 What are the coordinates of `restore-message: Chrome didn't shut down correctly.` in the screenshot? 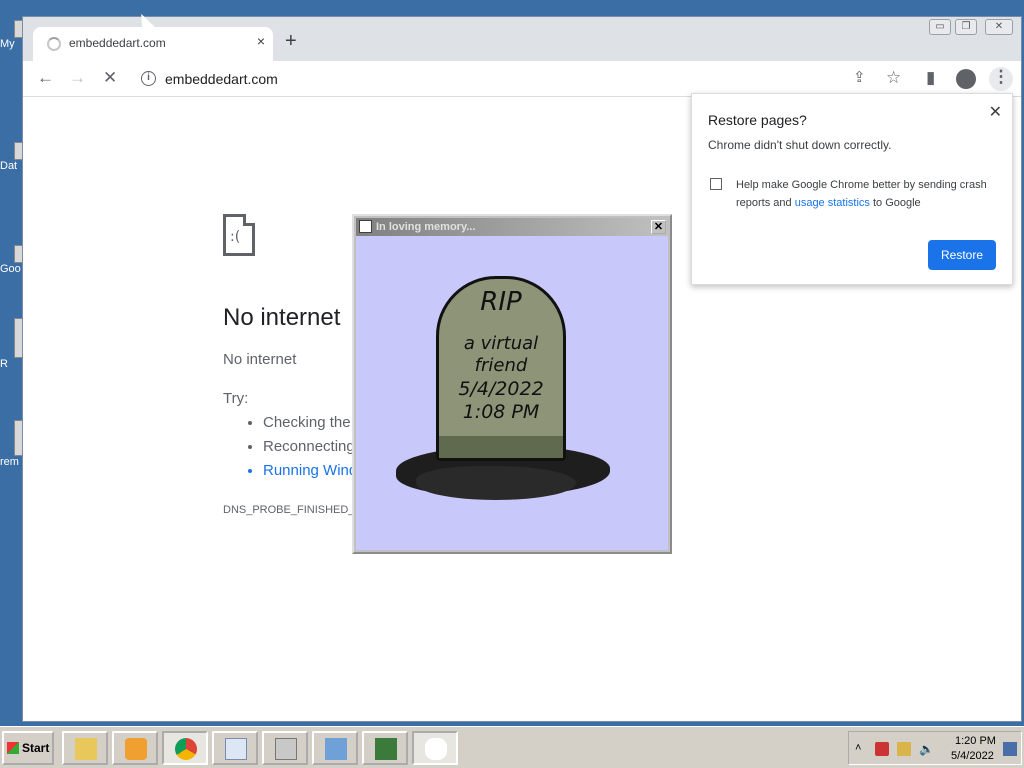 It's located at (800, 145).